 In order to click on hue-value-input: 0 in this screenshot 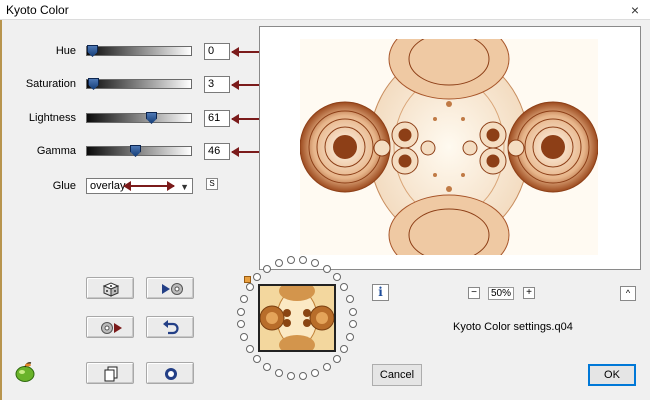, I will do `click(217, 51)`.